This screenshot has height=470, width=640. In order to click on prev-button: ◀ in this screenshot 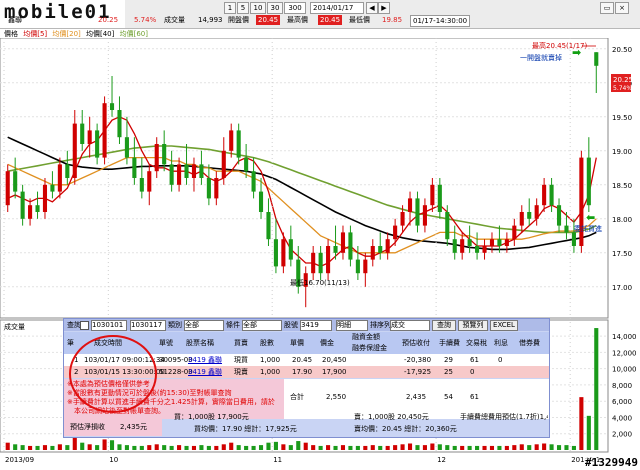, I will do `click(372, 8)`.